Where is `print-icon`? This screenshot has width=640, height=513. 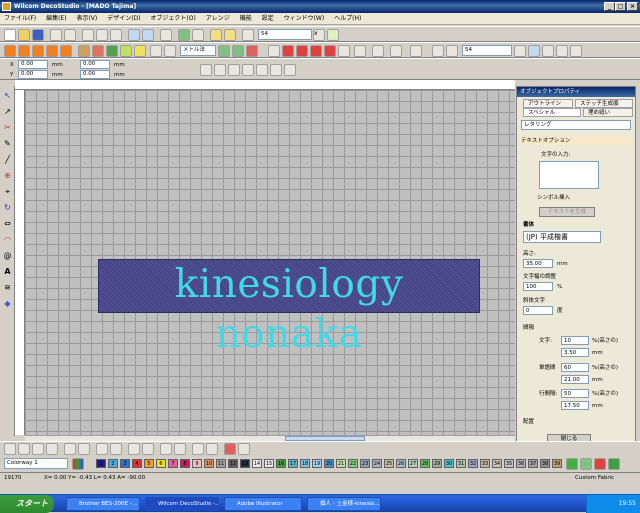 print-icon is located at coordinates (56, 35).